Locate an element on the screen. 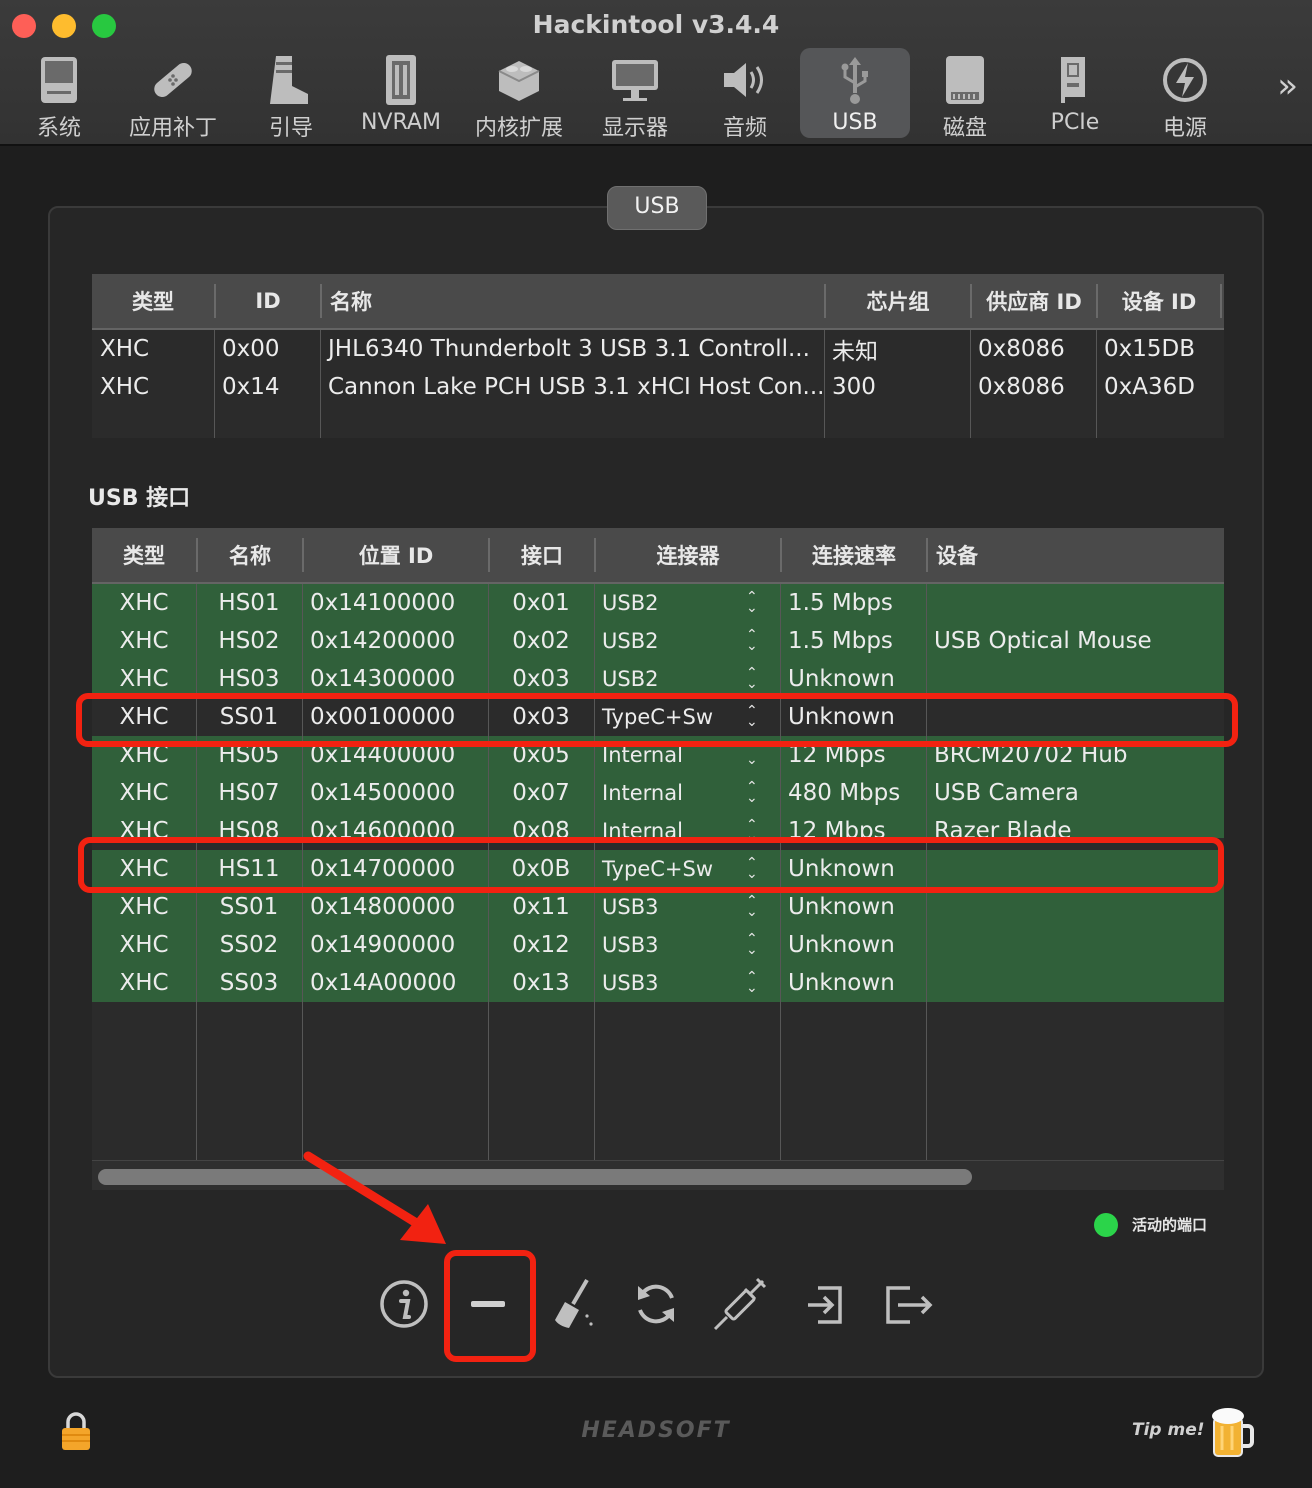  computer-icon is located at coordinates (59, 80).